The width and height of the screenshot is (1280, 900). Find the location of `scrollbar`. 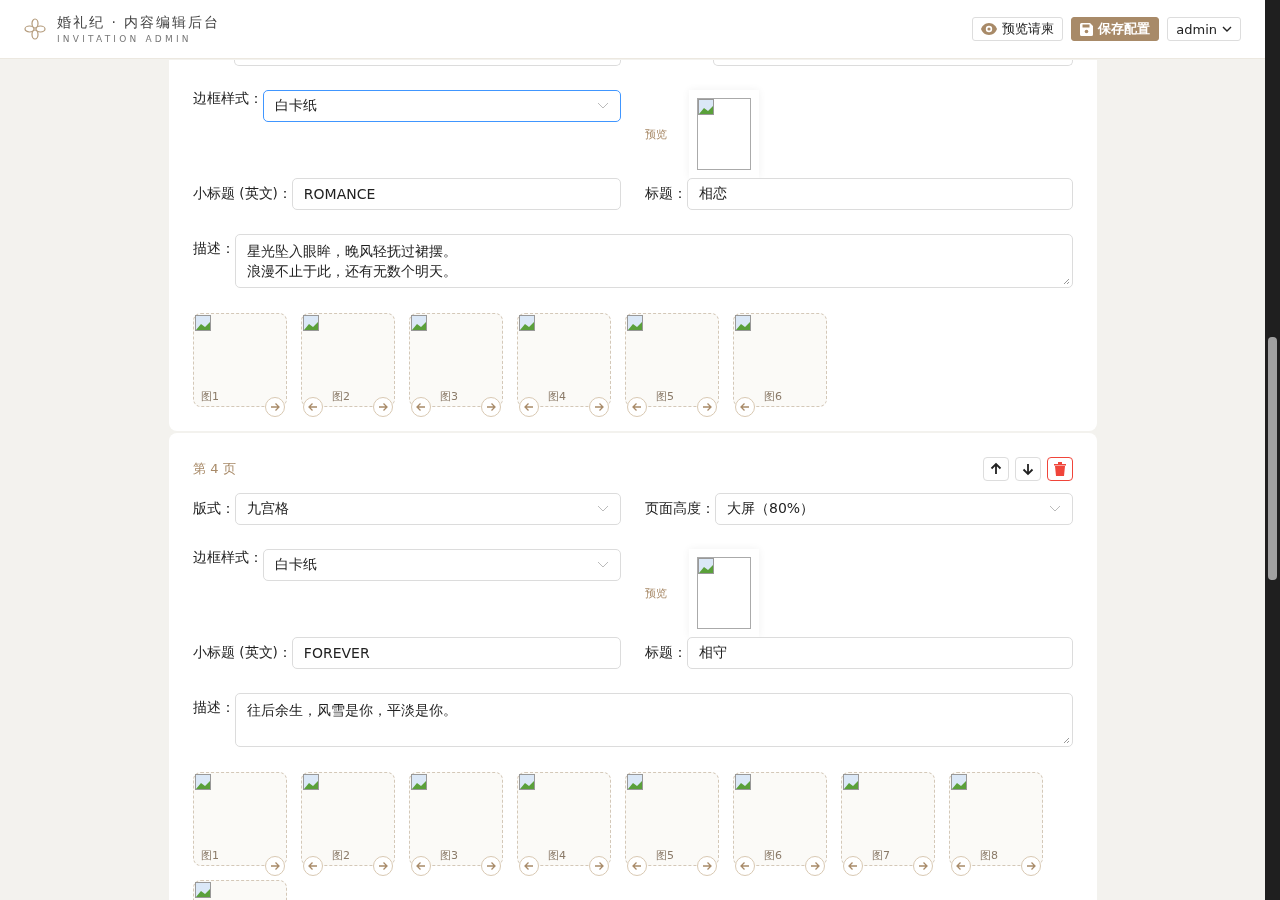

scrollbar is located at coordinates (1272, 450).